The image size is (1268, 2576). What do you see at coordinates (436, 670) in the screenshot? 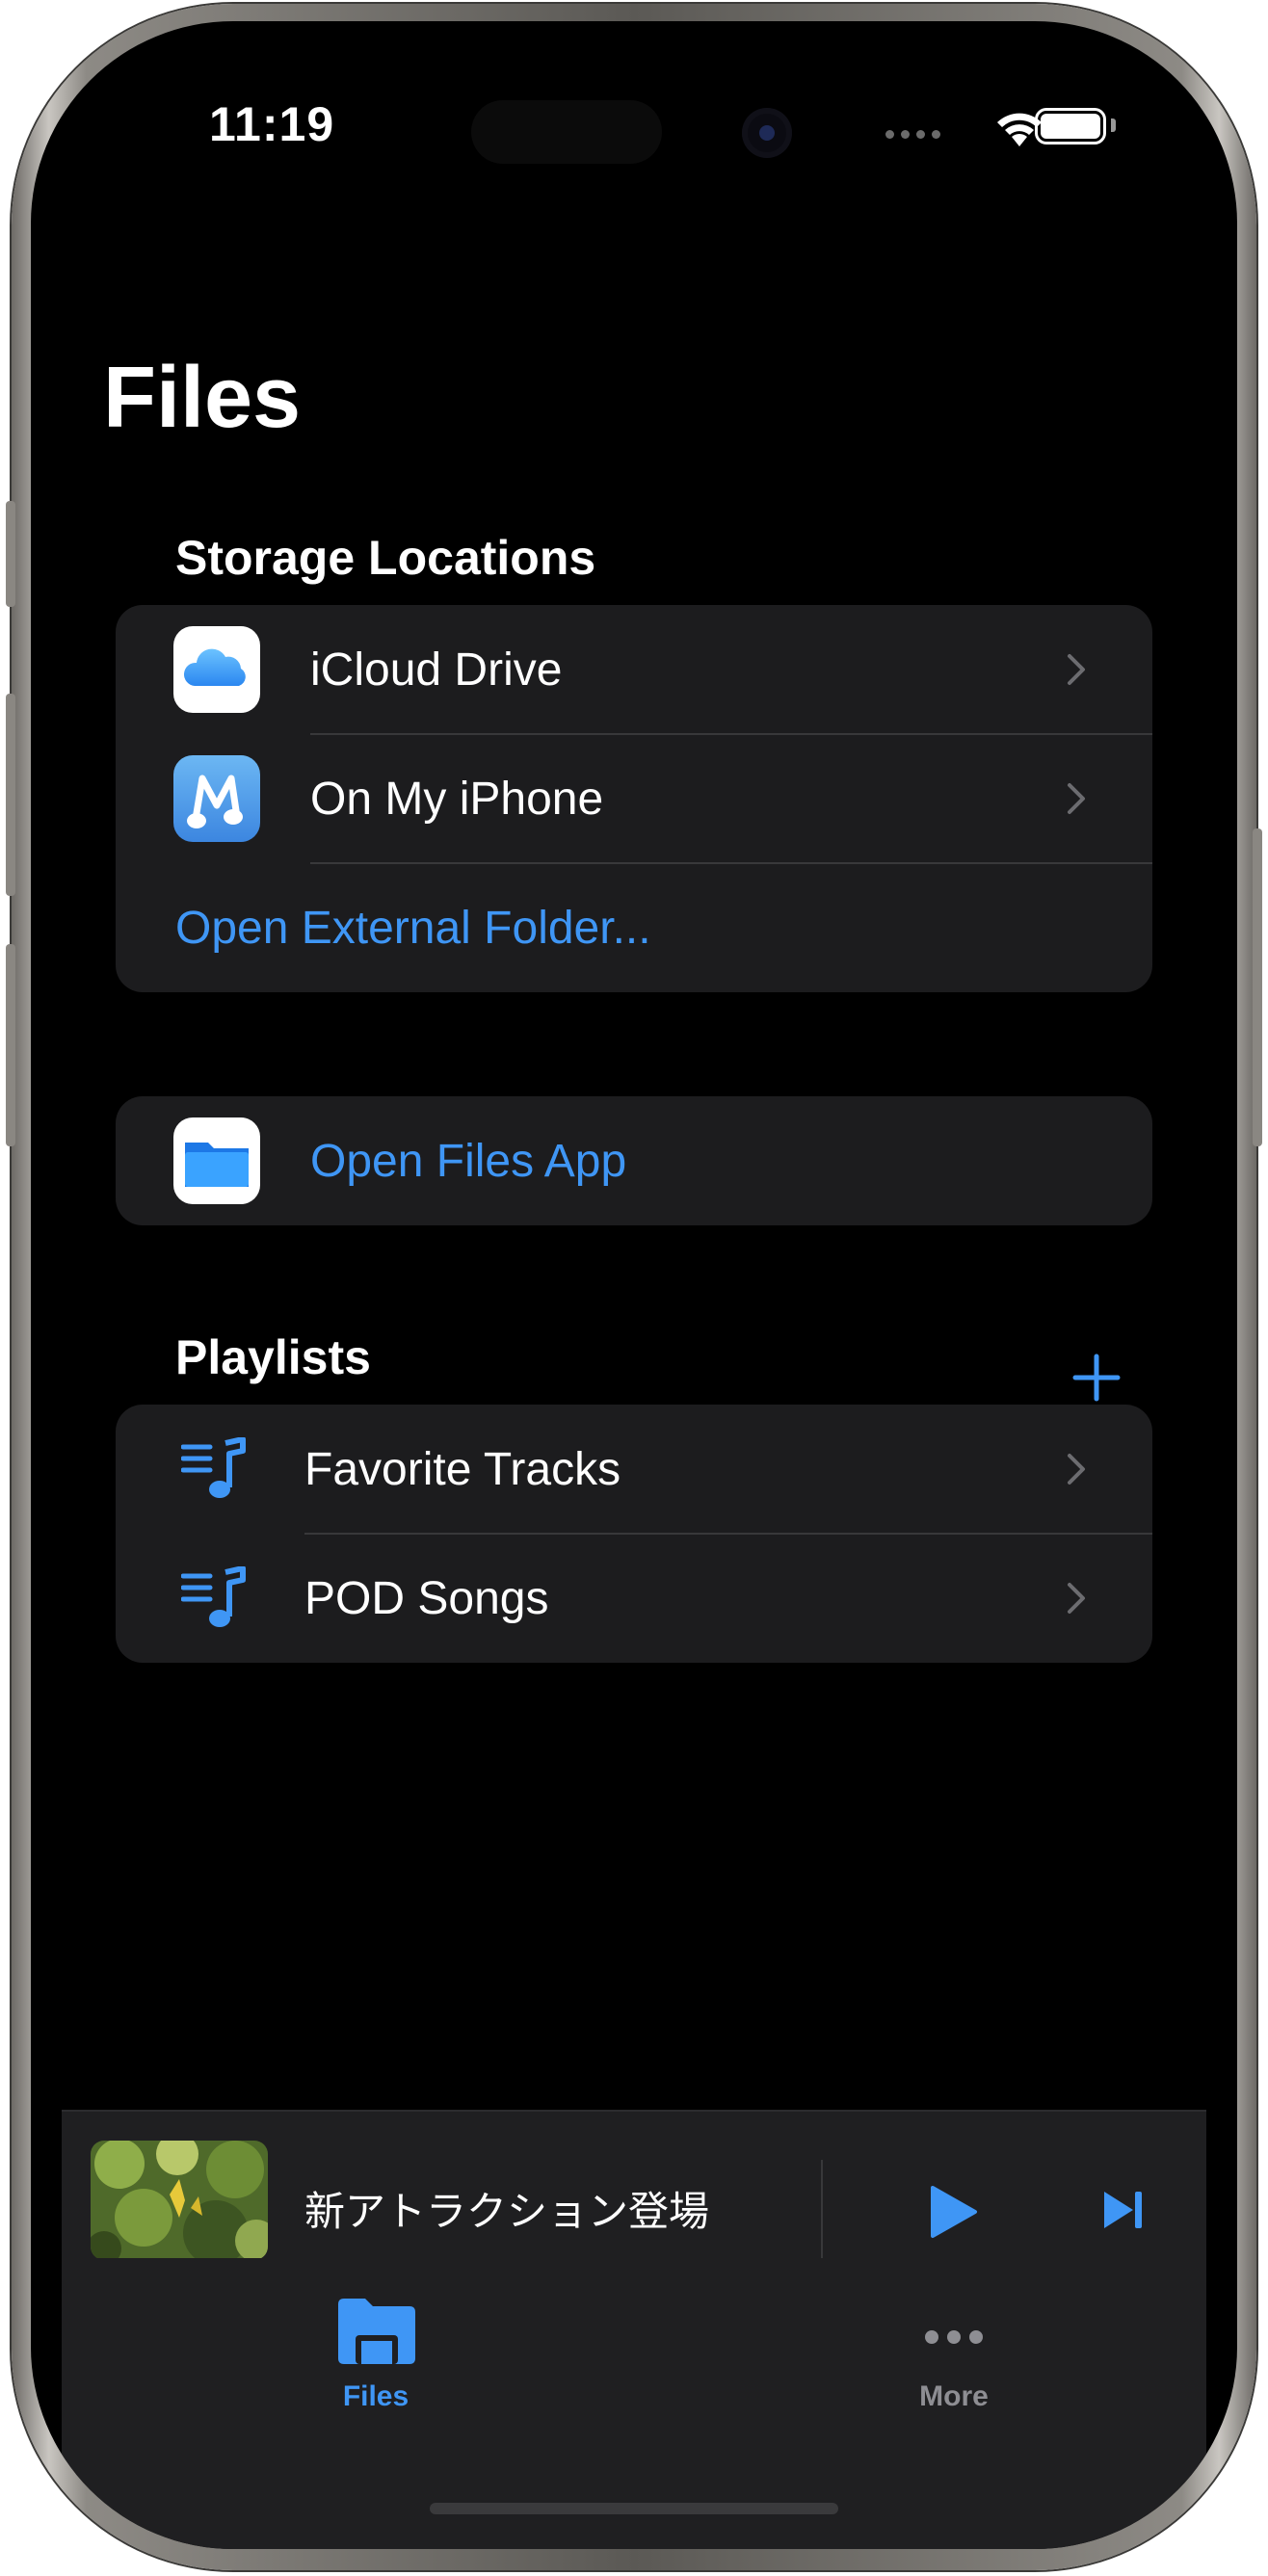
I see `icloud-drive-label: iCloud Drive` at bounding box center [436, 670].